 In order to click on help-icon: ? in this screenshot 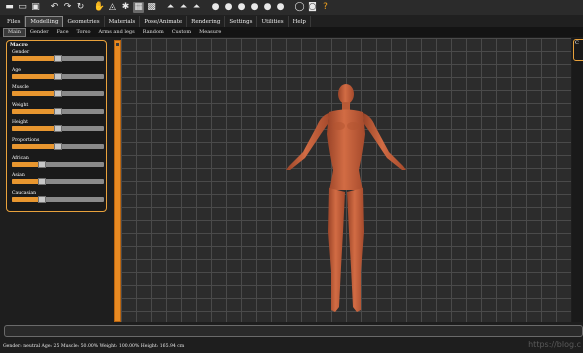, I will do `click(325, 7)`.